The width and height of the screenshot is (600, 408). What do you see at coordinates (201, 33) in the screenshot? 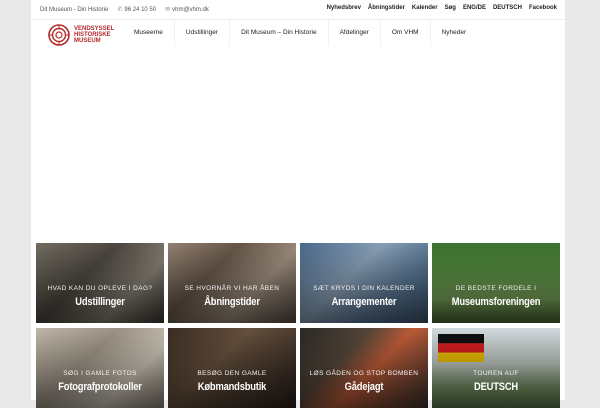
I see `nav-exhibitions: Udstillinger` at bounding box center [201, 33].